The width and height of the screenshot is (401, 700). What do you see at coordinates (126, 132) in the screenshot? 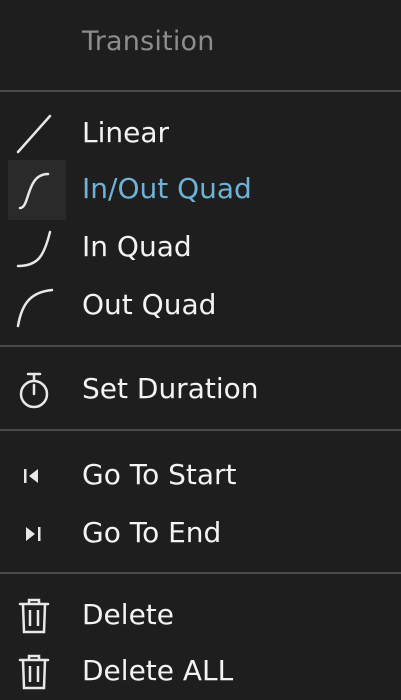
I see `menu-item-label: Linear` at bounding box center [126, 132].